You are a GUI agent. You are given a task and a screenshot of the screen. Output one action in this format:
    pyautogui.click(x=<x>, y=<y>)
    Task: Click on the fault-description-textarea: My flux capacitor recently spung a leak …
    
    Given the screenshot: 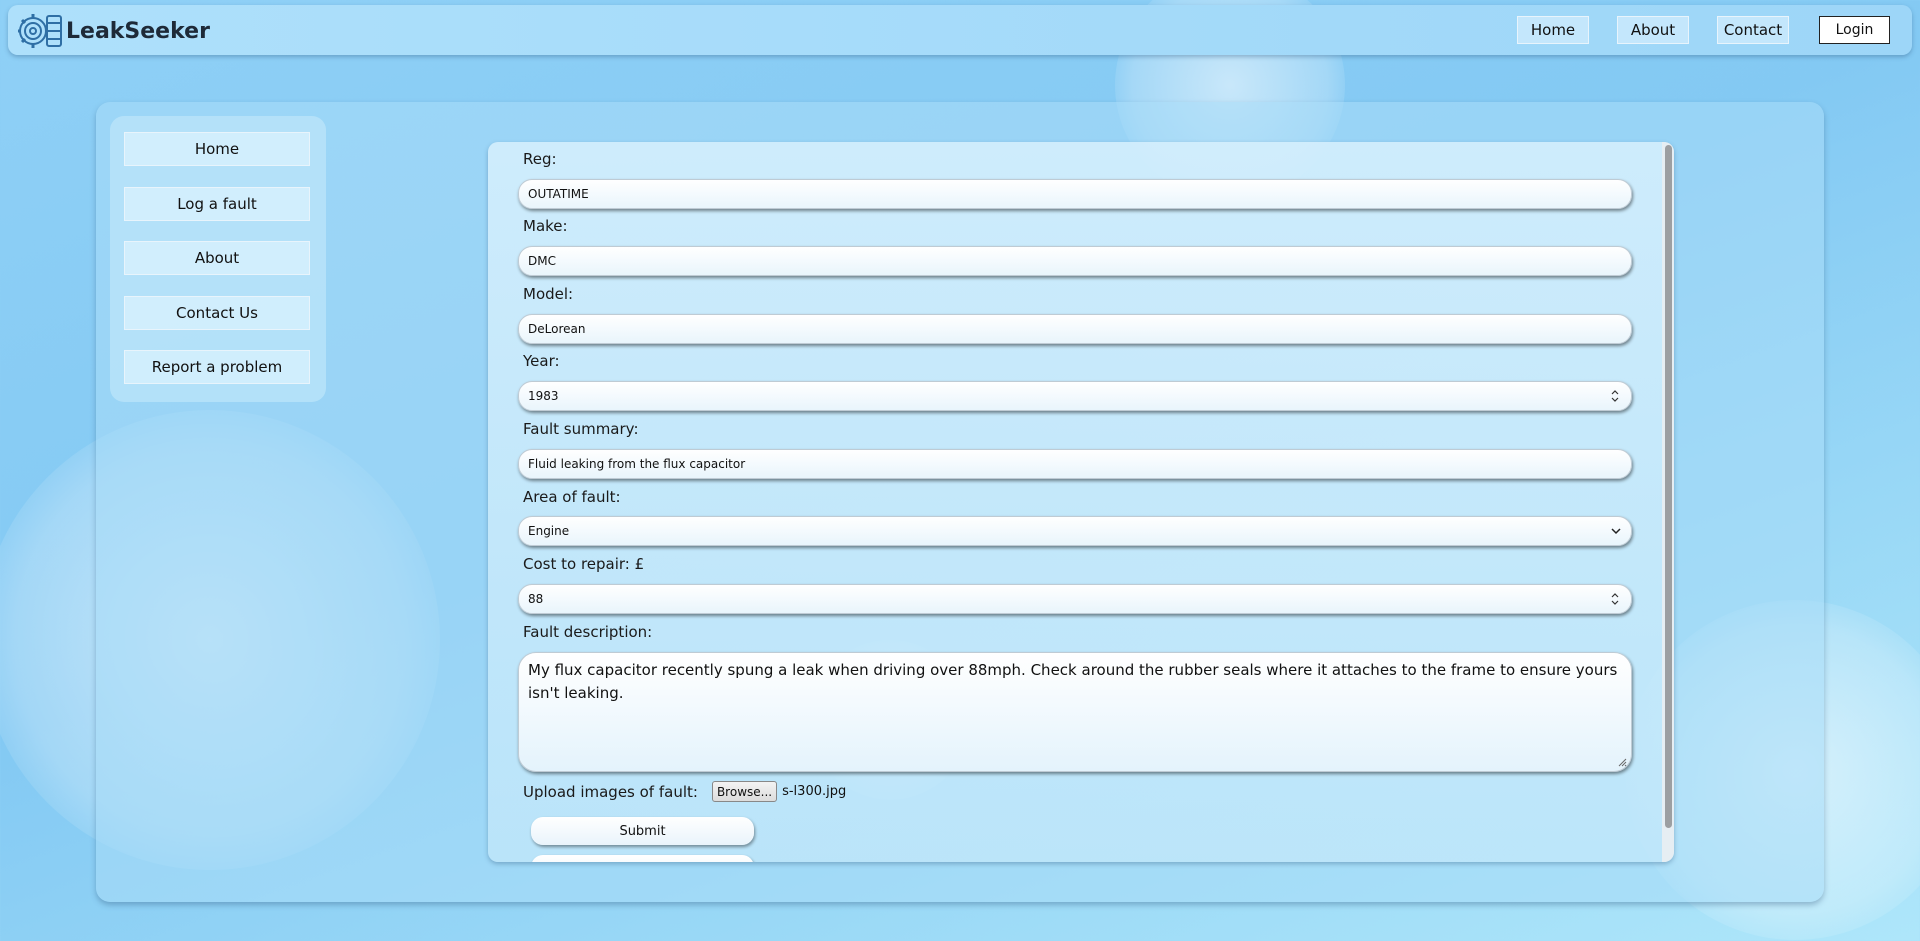 What is the action you would take?
    pyautogui.click(x=1075, y=712)
    